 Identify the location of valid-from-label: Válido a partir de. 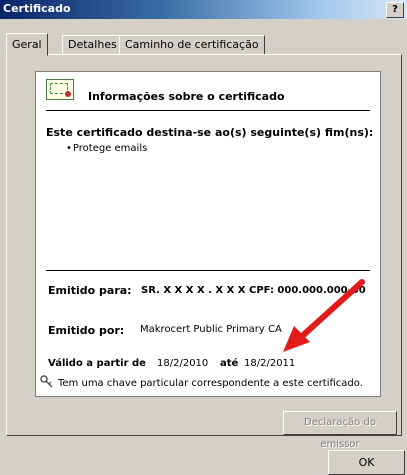
(97, 363).